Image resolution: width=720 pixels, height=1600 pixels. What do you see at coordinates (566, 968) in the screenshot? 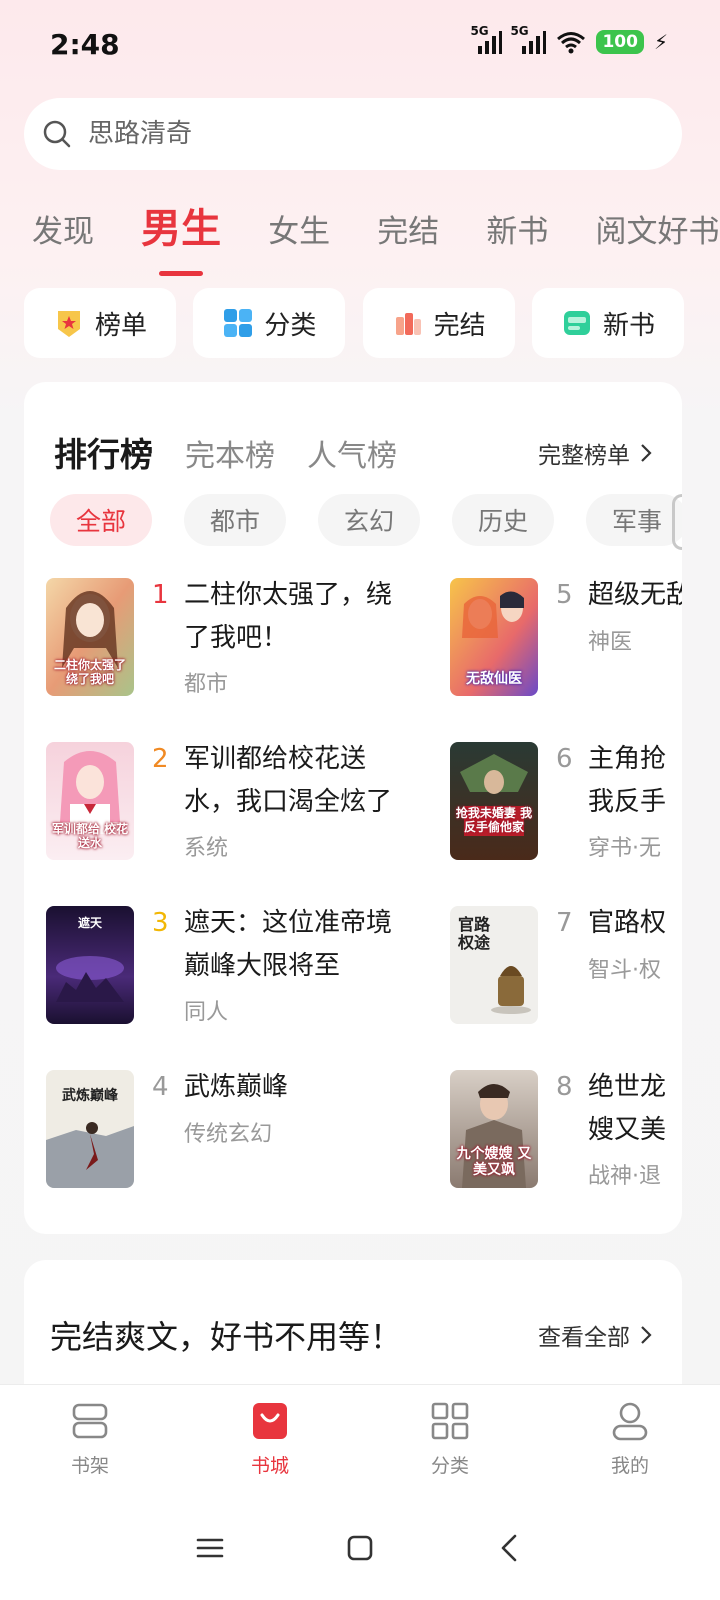
I see `book-item: 官路权途 7 官路权 智斗·权` at bounding box center [566, 968].